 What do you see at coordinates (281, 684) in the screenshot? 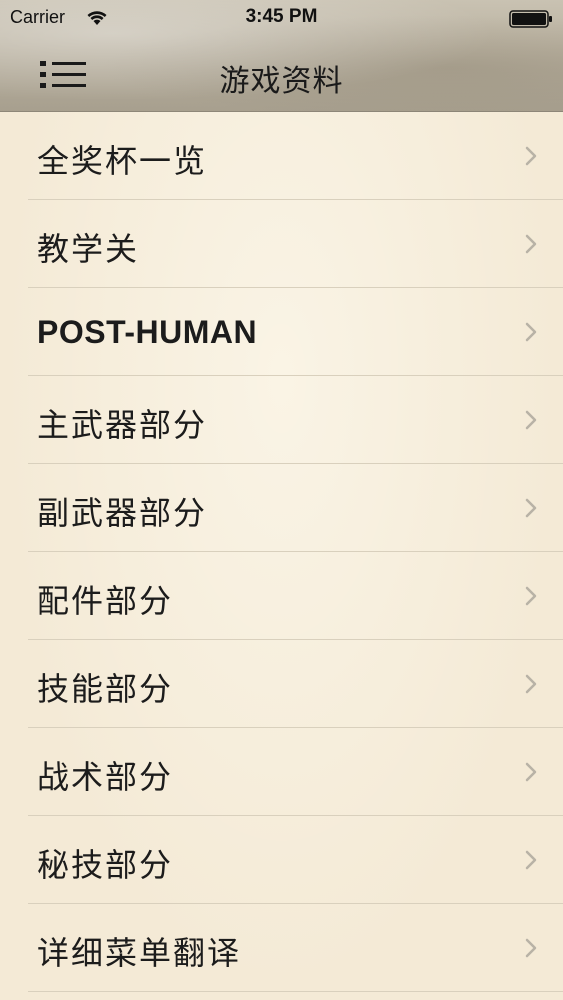
I see `list-item: 技能部分` at bounding box center [281, 684].